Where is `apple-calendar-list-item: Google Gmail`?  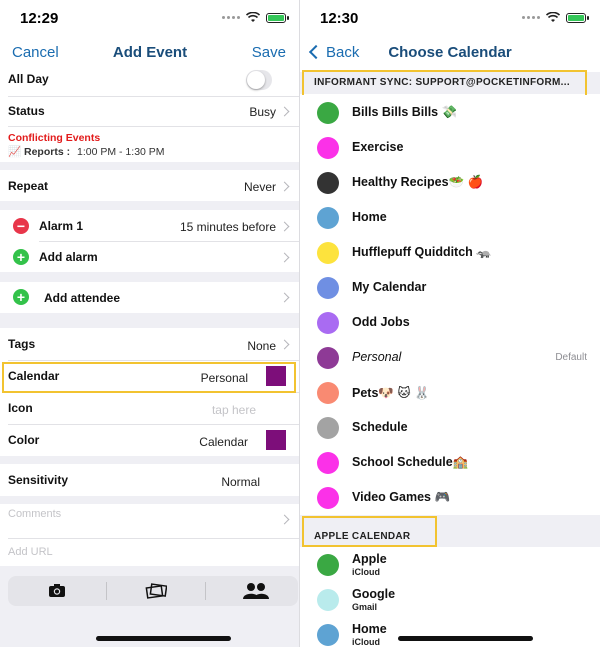 apple-calendar-list-item: Google Gmail is located at coordinates (450, 599).